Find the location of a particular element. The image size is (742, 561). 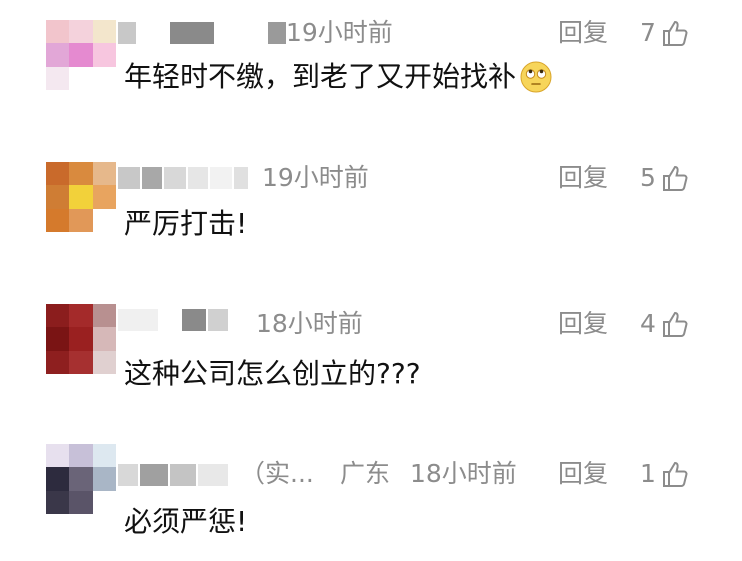

like-count: 7 is located at coordinates (648, 32).